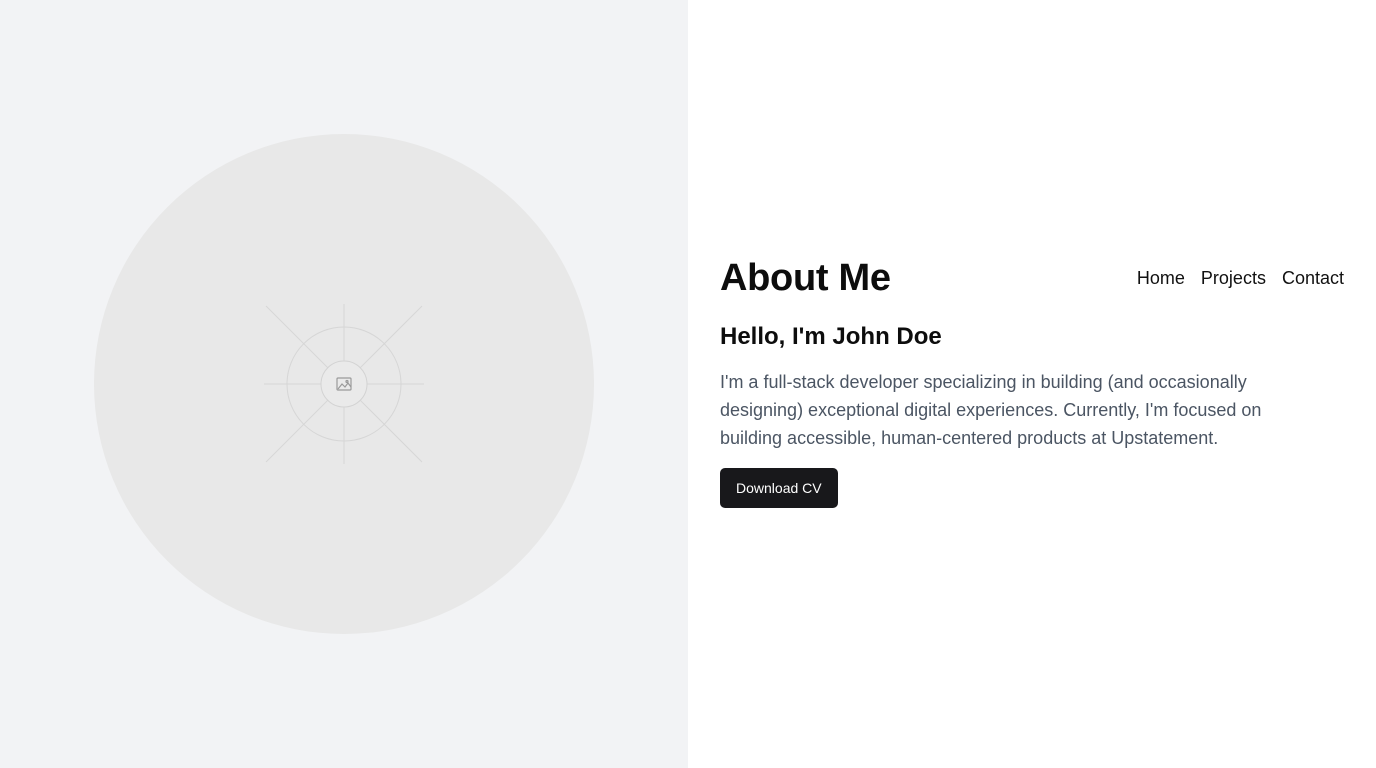 The width and height of the screenshot is (1376, 768). Describe the element at coordinates (1313, 278) in the screenshot. I see `nav-item-contact: Contact` at that location.